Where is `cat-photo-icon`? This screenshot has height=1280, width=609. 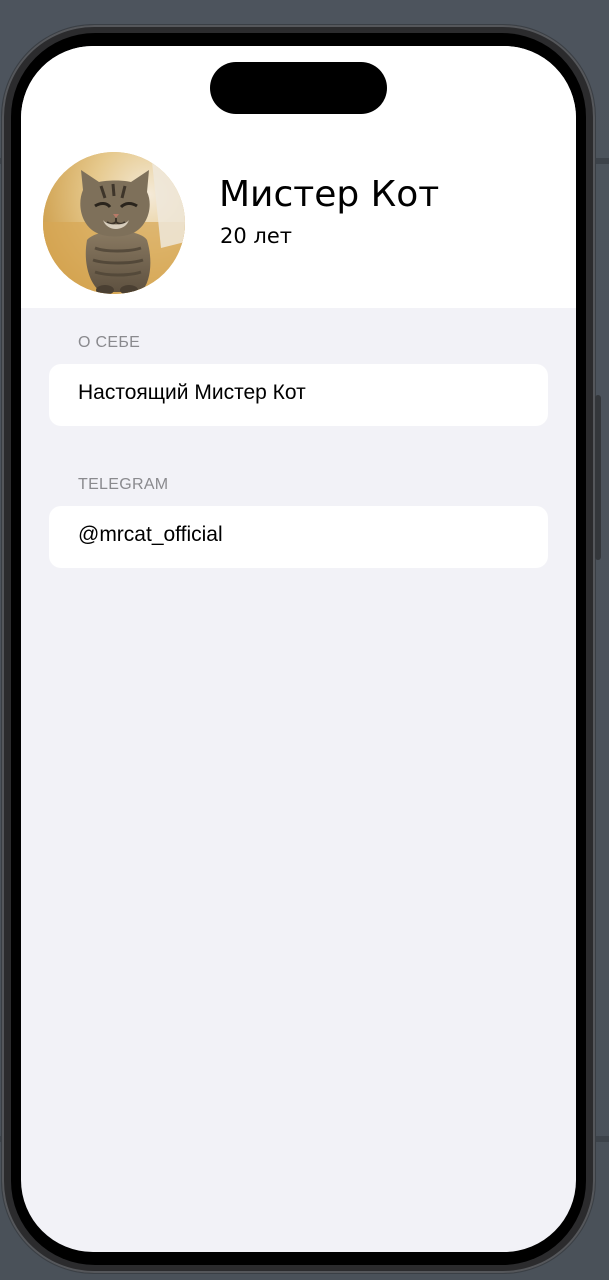 cat-photo-icon is located at coordinates (114, 223).